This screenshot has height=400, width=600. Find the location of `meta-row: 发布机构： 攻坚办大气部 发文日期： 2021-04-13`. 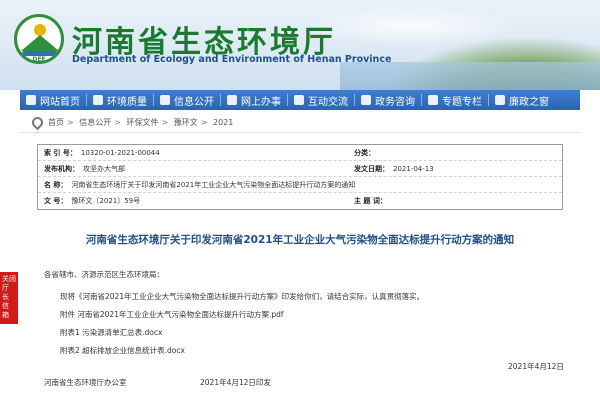

meta-row: 发布机构： 攻坚办大气部 发文日期： 2021-04-13 is located at coordinates (300, 169).